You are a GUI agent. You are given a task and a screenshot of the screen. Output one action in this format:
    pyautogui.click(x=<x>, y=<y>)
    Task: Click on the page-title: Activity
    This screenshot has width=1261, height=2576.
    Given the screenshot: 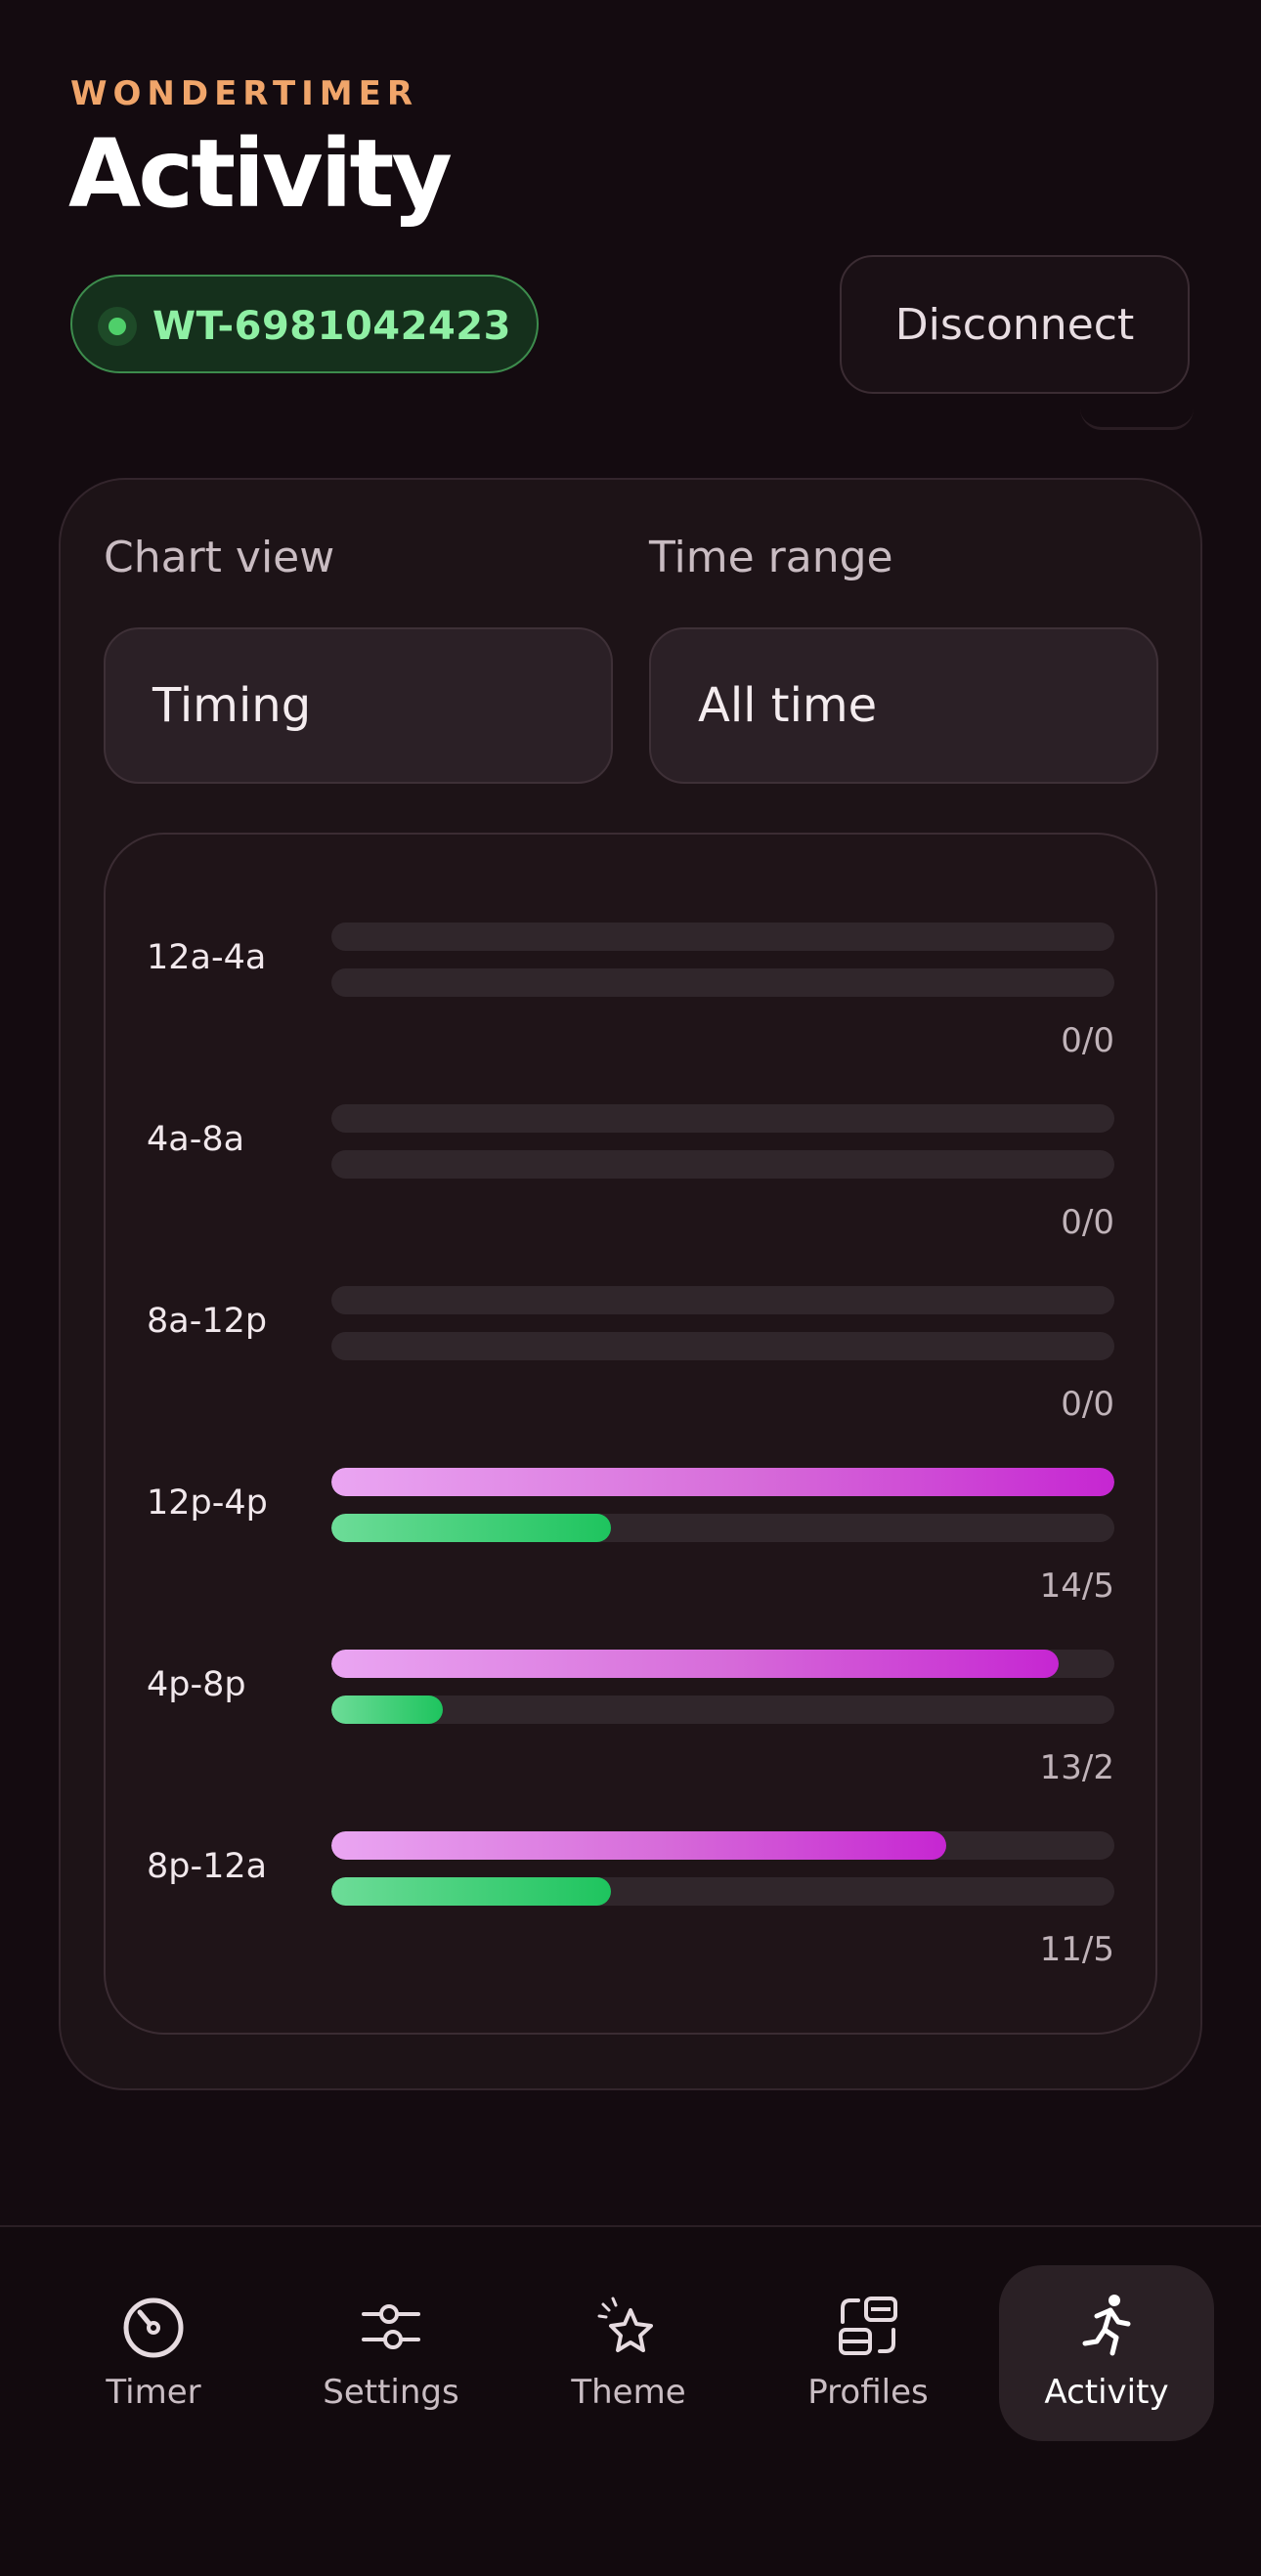 What is the action you would take?
    pyautogui.click(x=260, y=174)
    